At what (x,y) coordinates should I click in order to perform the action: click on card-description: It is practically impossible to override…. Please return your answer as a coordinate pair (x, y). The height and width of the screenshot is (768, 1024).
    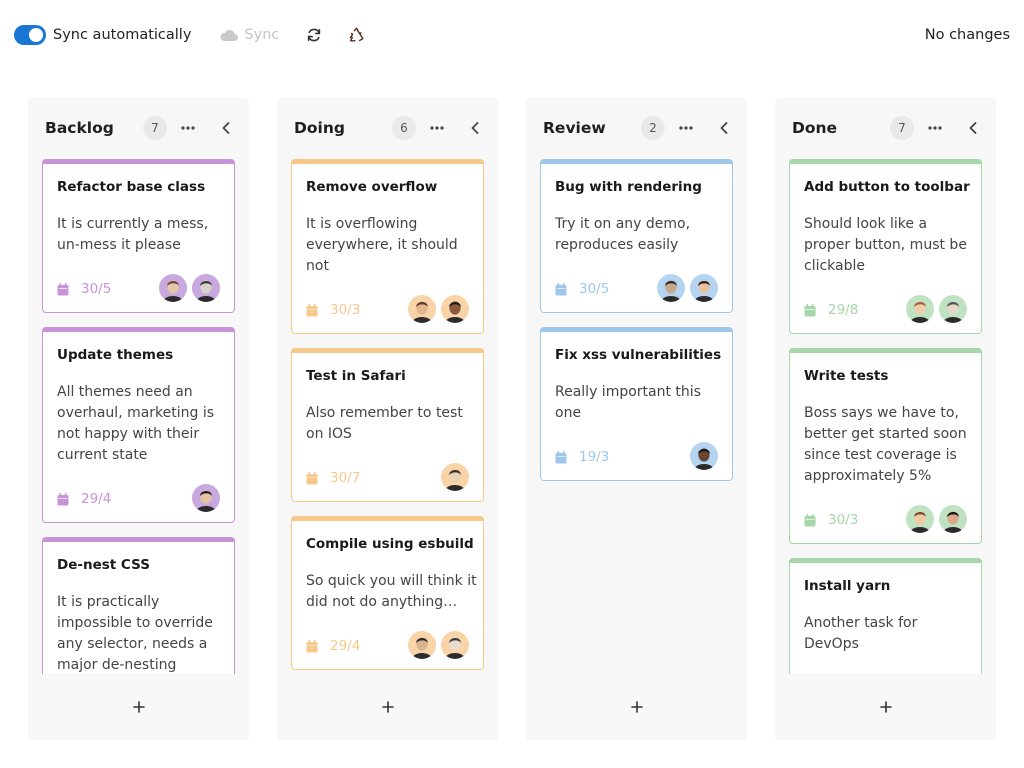
    Looking at the image, I should click on (135, 633).